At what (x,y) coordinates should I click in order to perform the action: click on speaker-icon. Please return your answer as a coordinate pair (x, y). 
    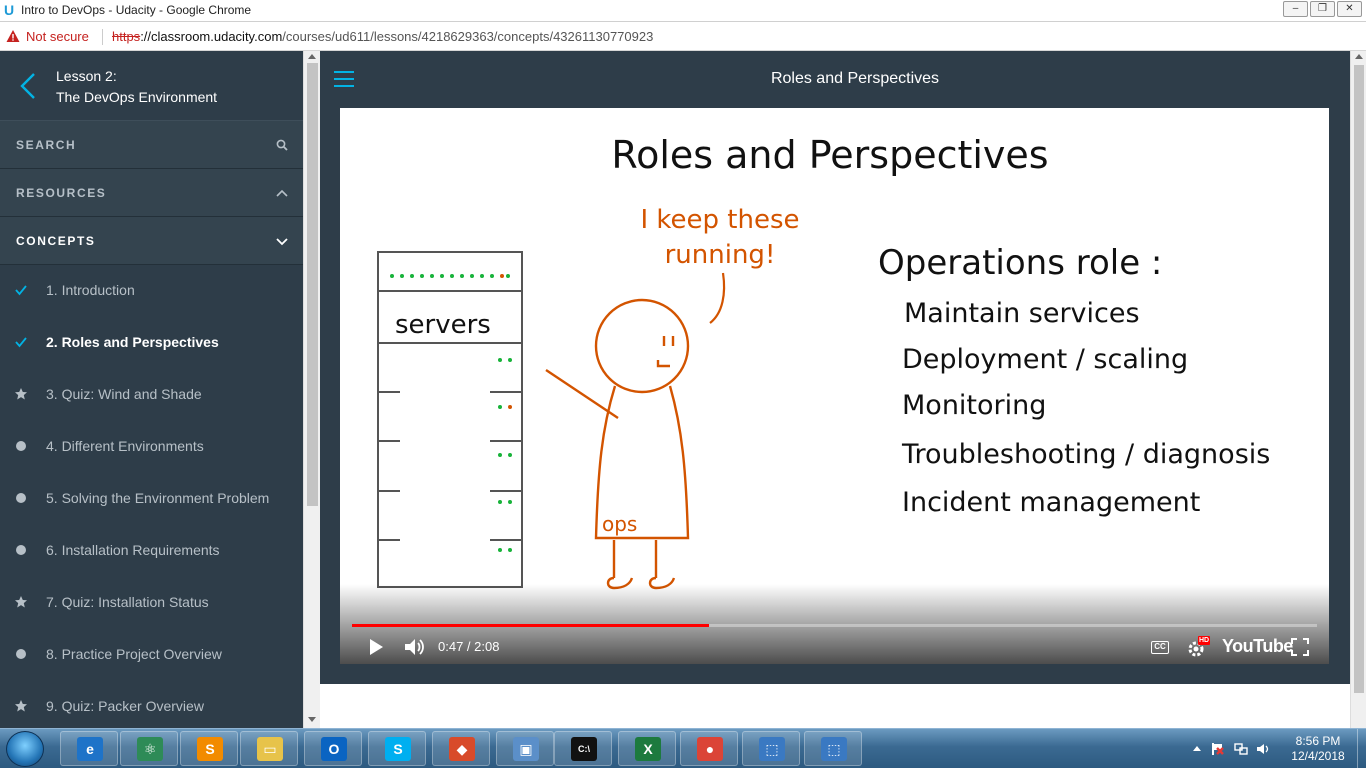
    Looking at the image, I should click on (1263, 749).